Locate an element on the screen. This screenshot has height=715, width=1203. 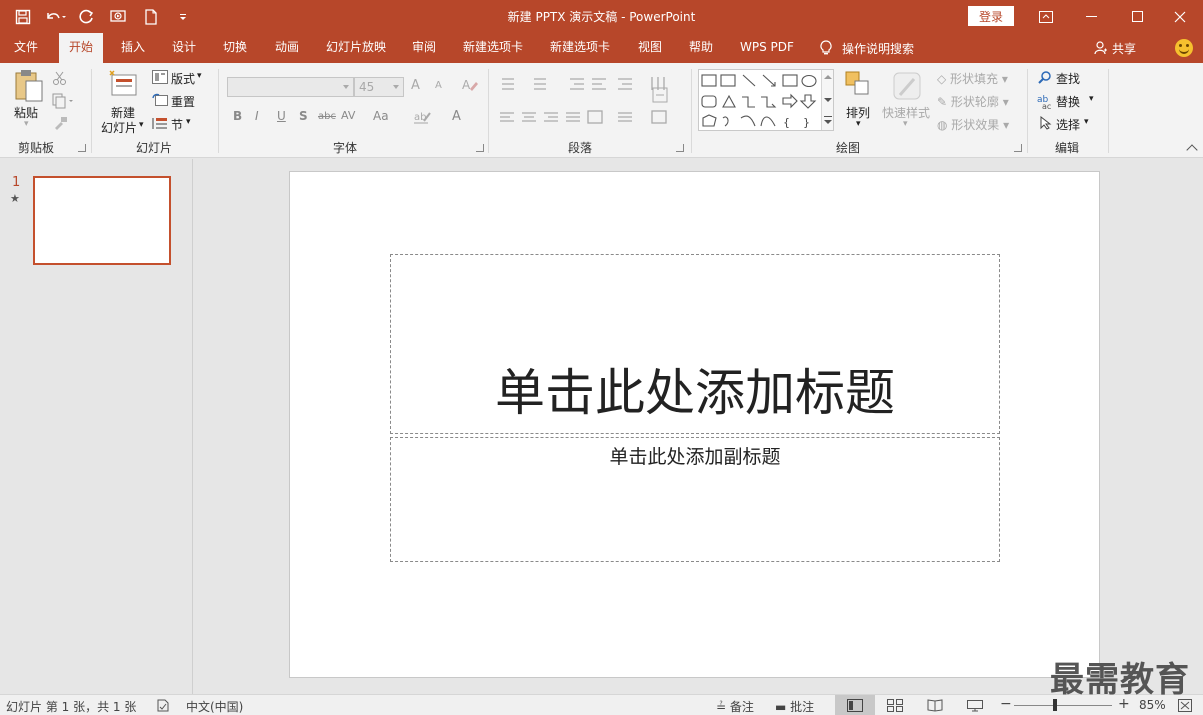
select-dropdown-icon: ▾ is located at coordinates (1086, 122).